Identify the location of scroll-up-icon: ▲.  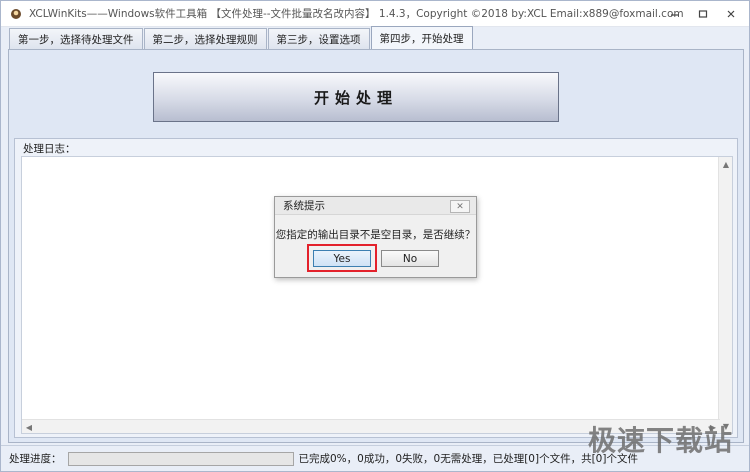
(726, 164).